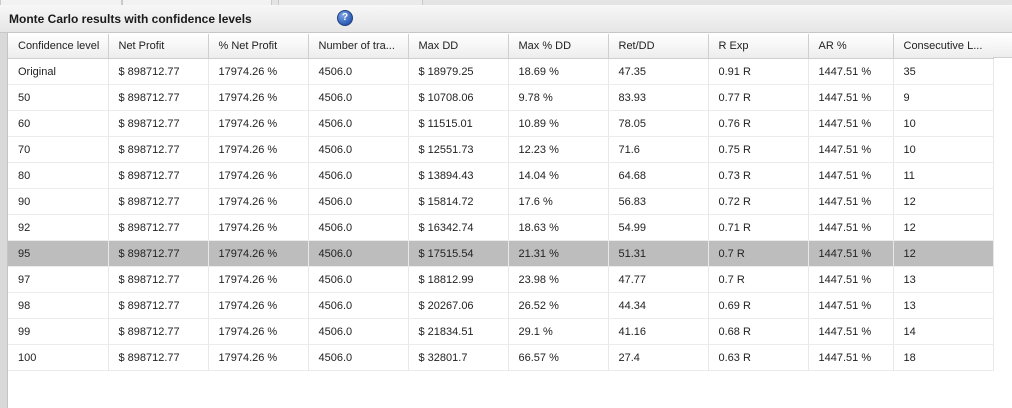 The image size is (1012, 408). Describe the element at coordinates (58, 227) in the screenshot. I see `cell-confidence-level: 92` at that location.